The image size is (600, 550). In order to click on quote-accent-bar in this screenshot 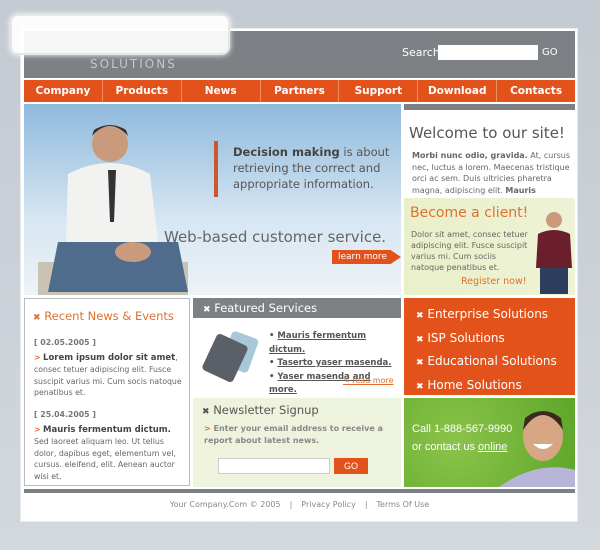, I will do `click(216, 169)`.